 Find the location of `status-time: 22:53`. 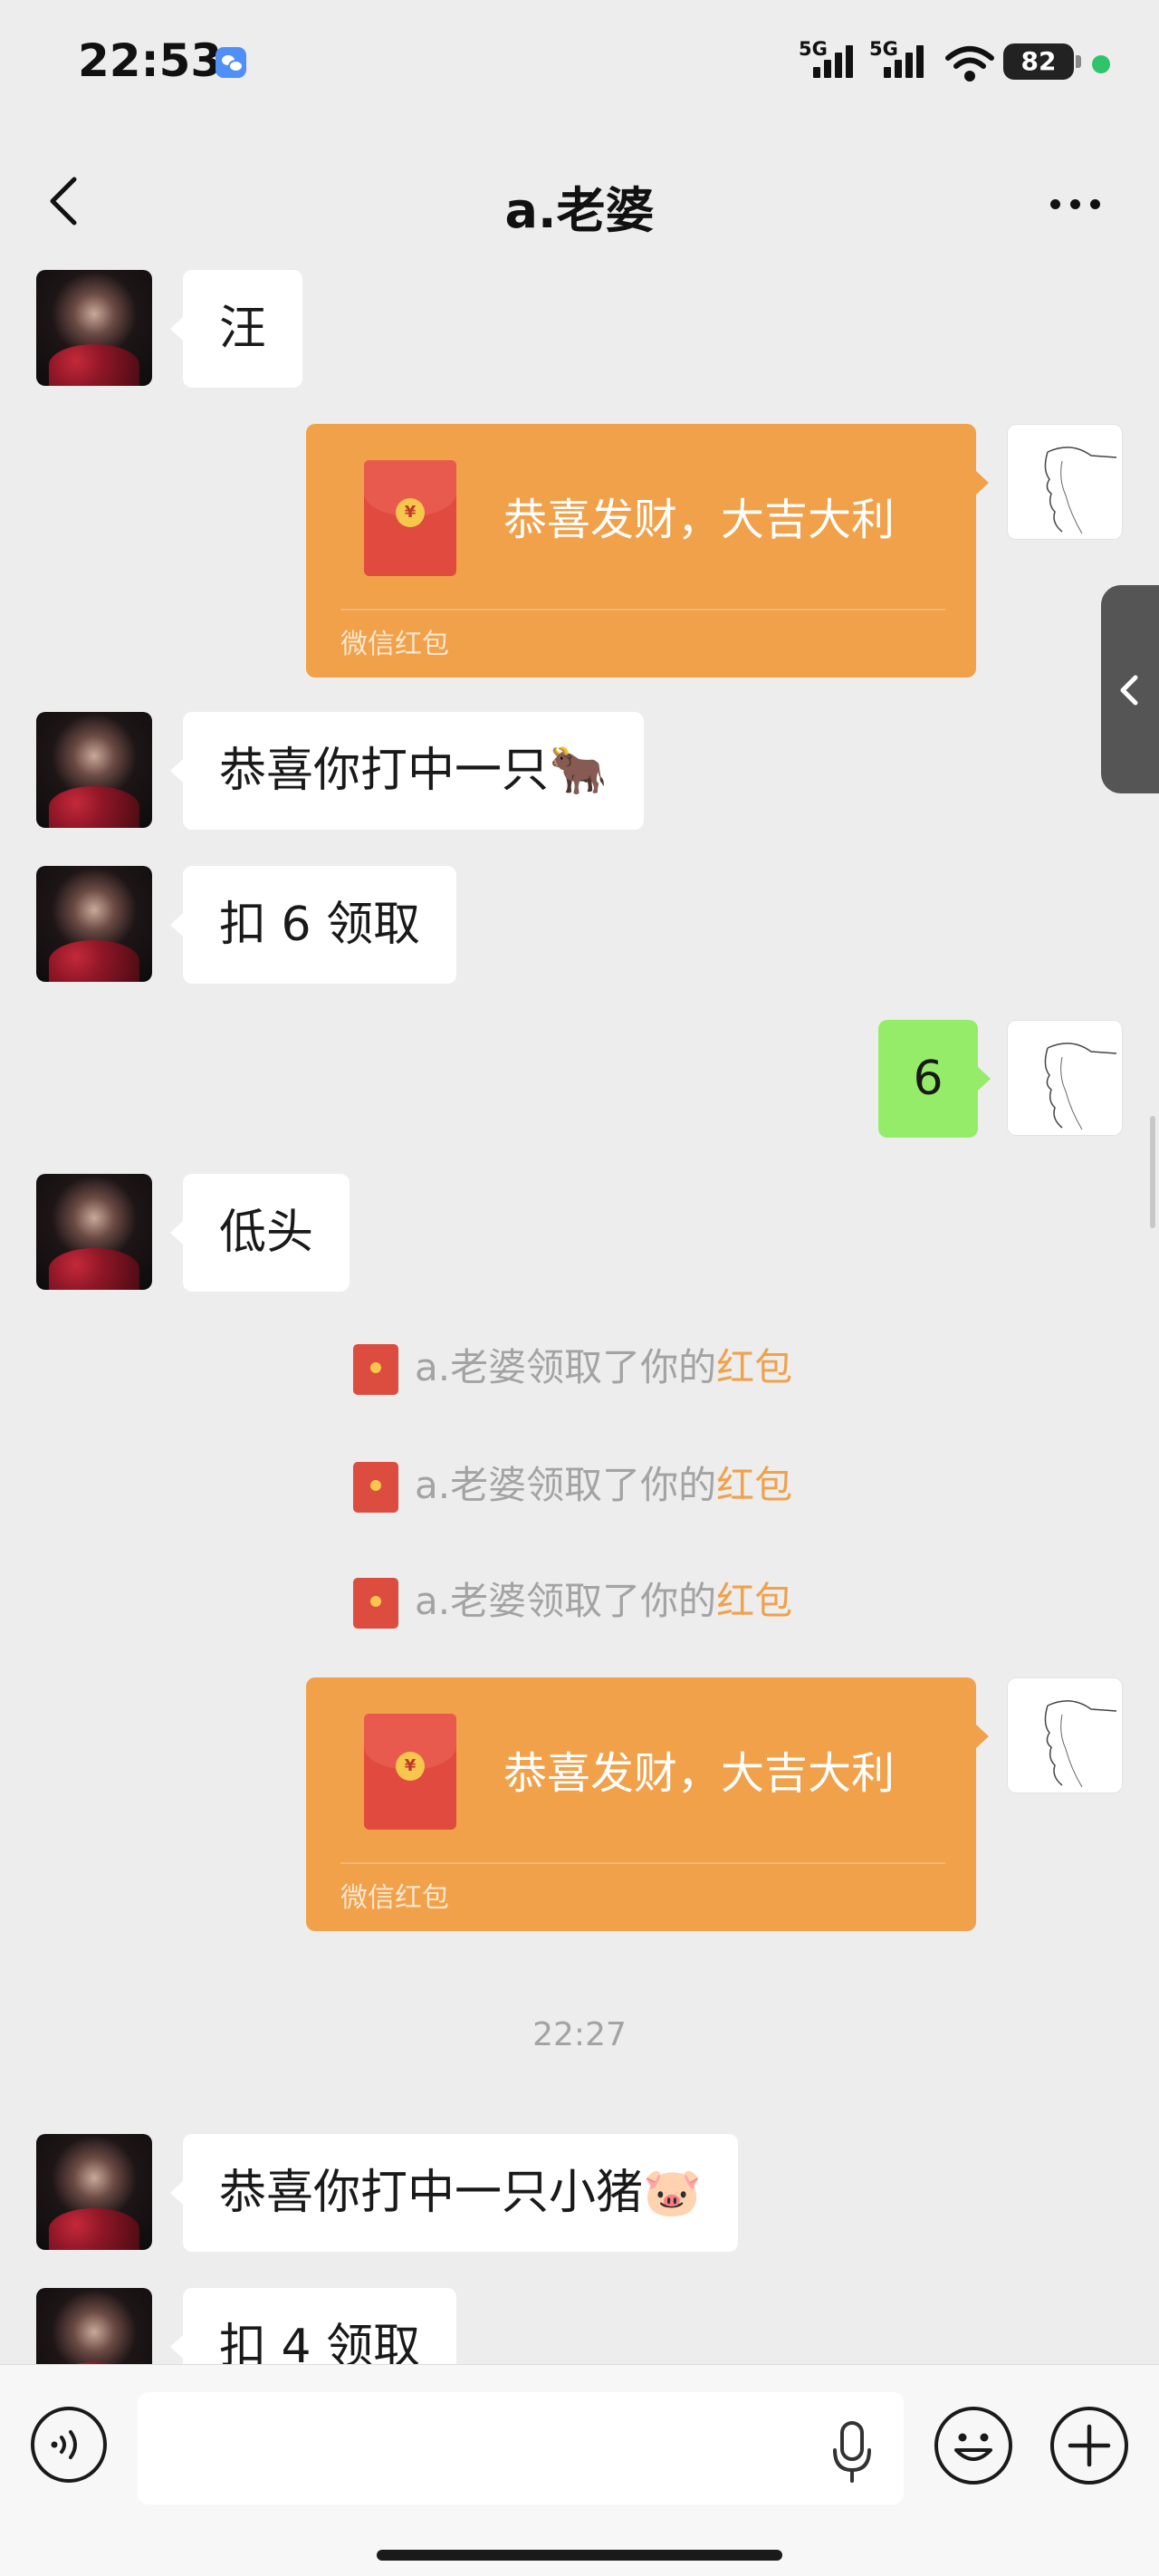

status-time: 22:53 is located at coordinates (150, 60).